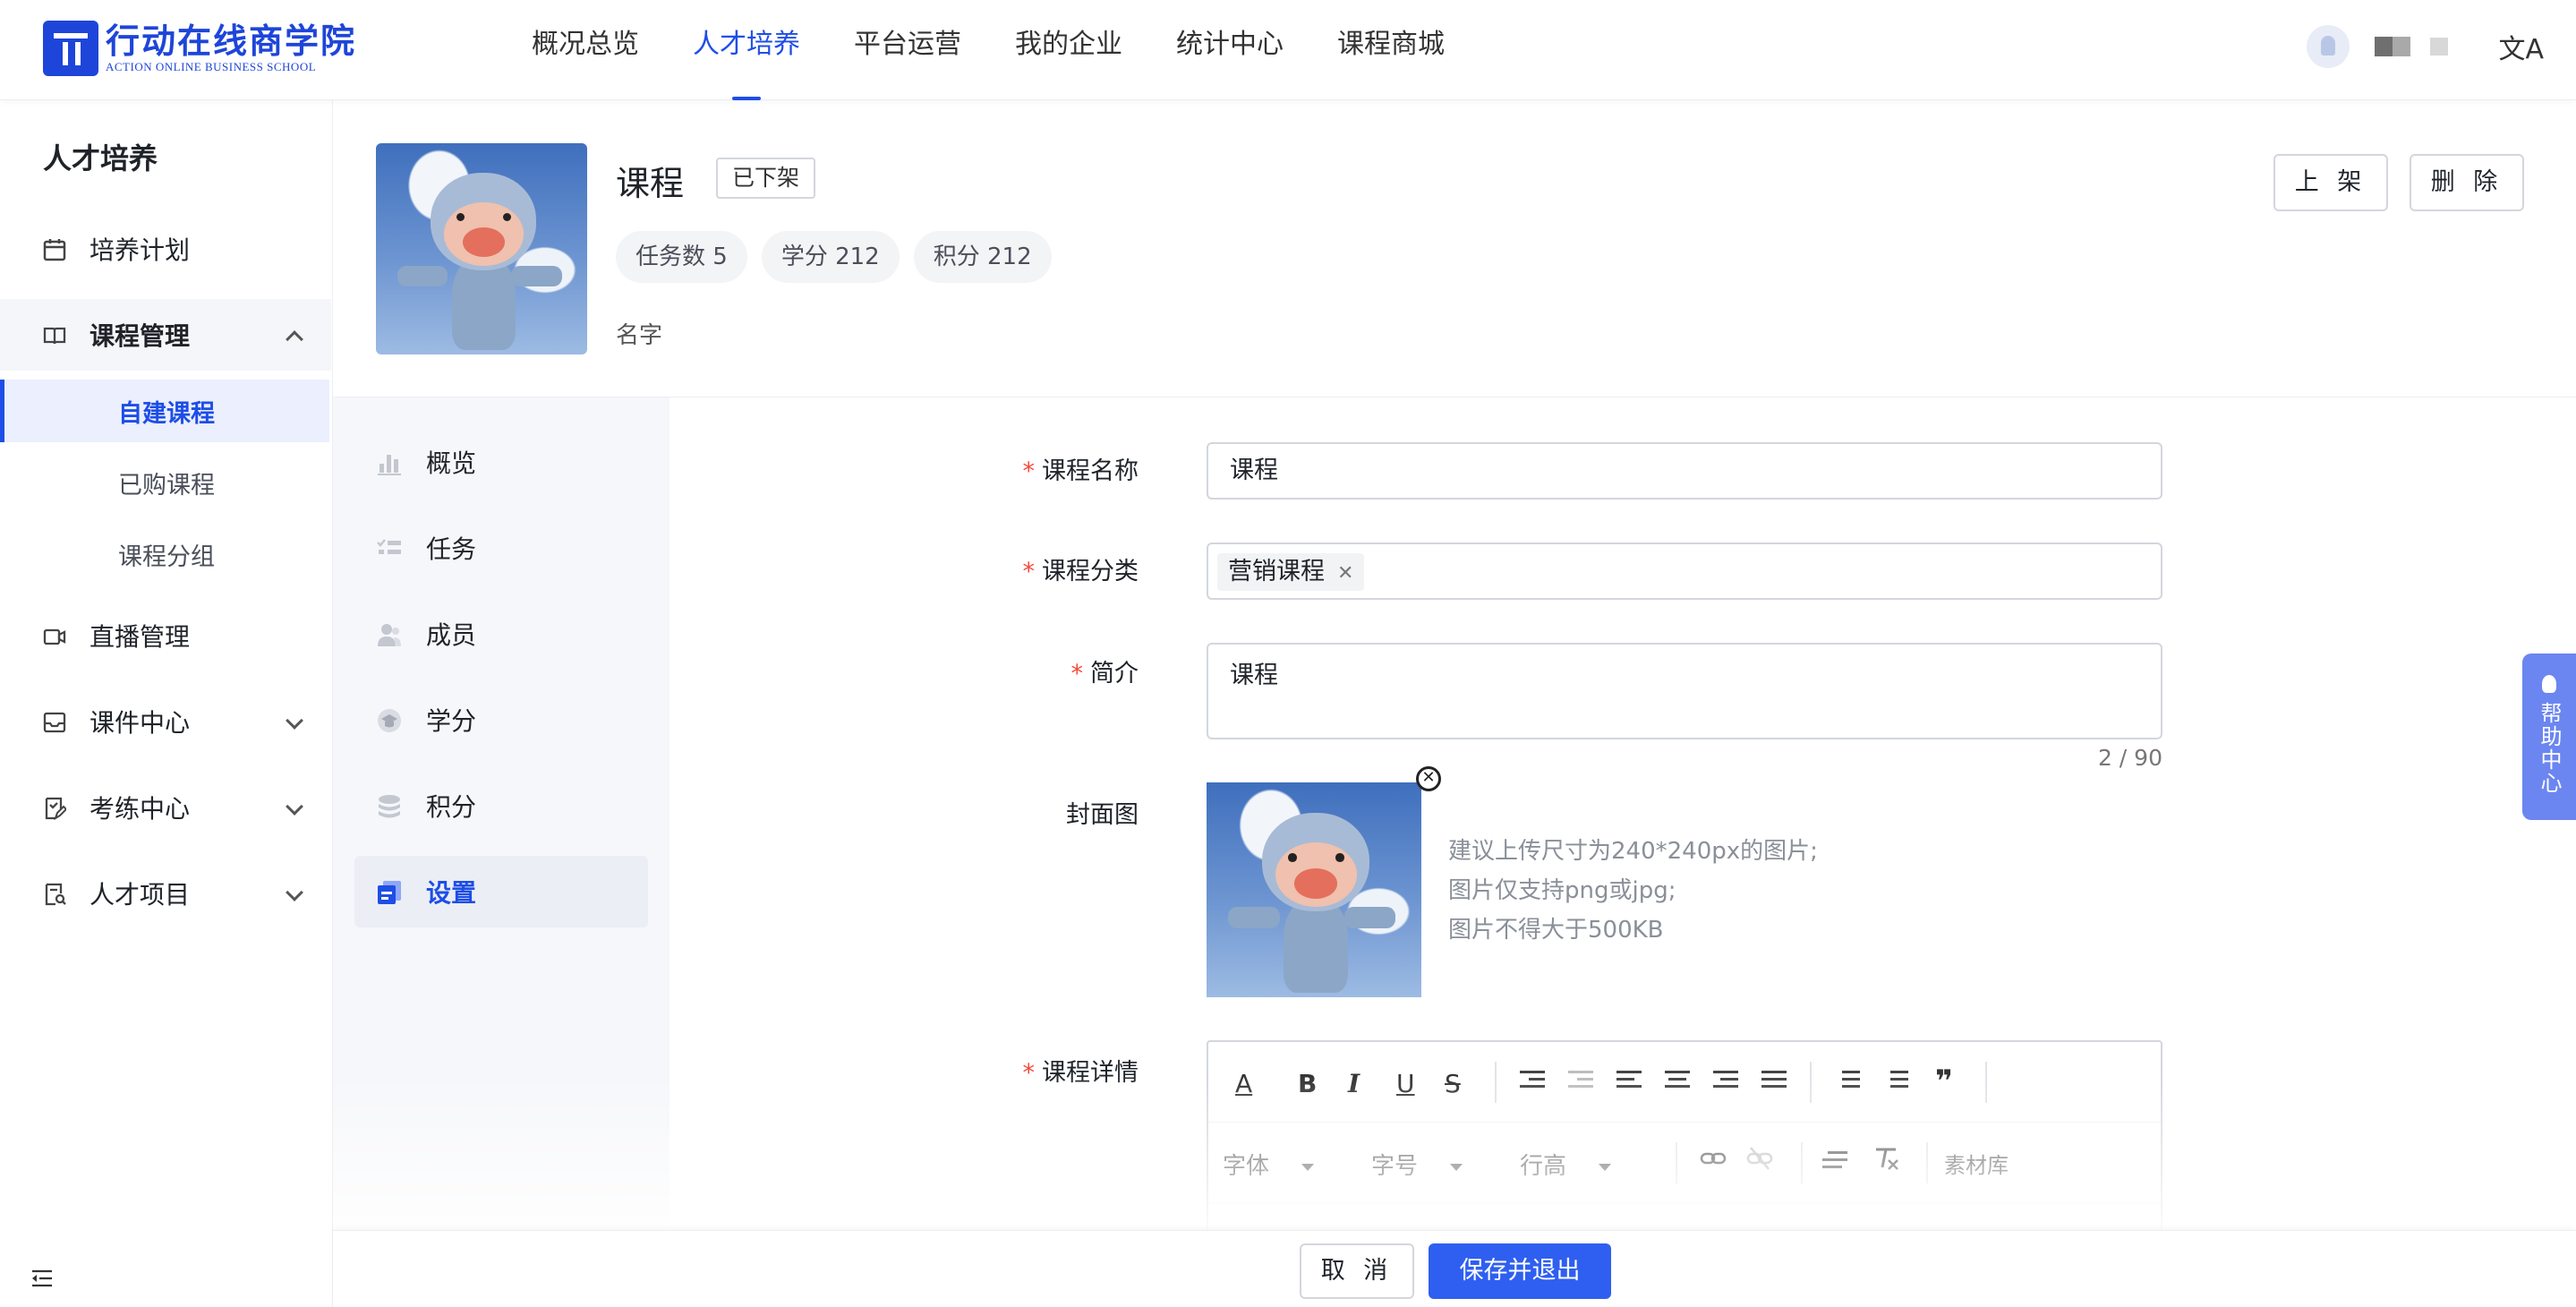 Image resolution: width=2576 pixels, height=1307 pixels. I want to click on text-color-icon: A, so click(1243, 1083).